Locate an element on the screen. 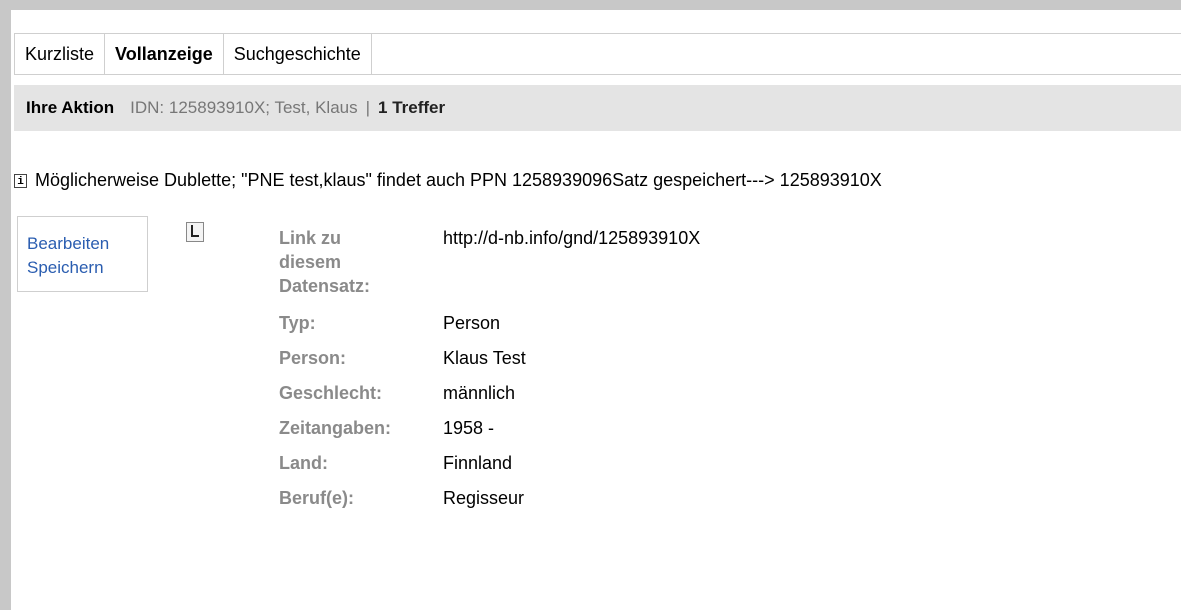 This screenshot has width=1181, height=610. record-label: Person: is located at coordinates (313, 358).